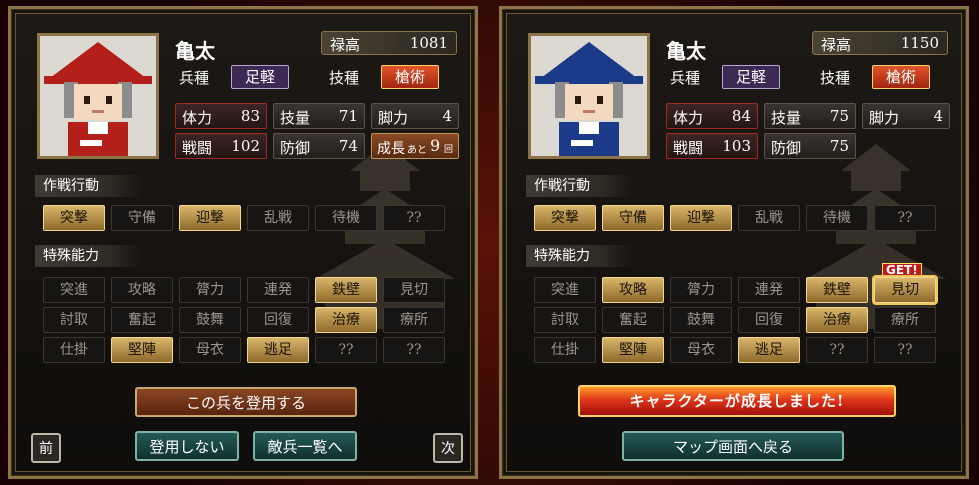 The width and height of the screenshot is (979, 485). I want to click on no-recruit-button: 登用しない, so click(187, 446).